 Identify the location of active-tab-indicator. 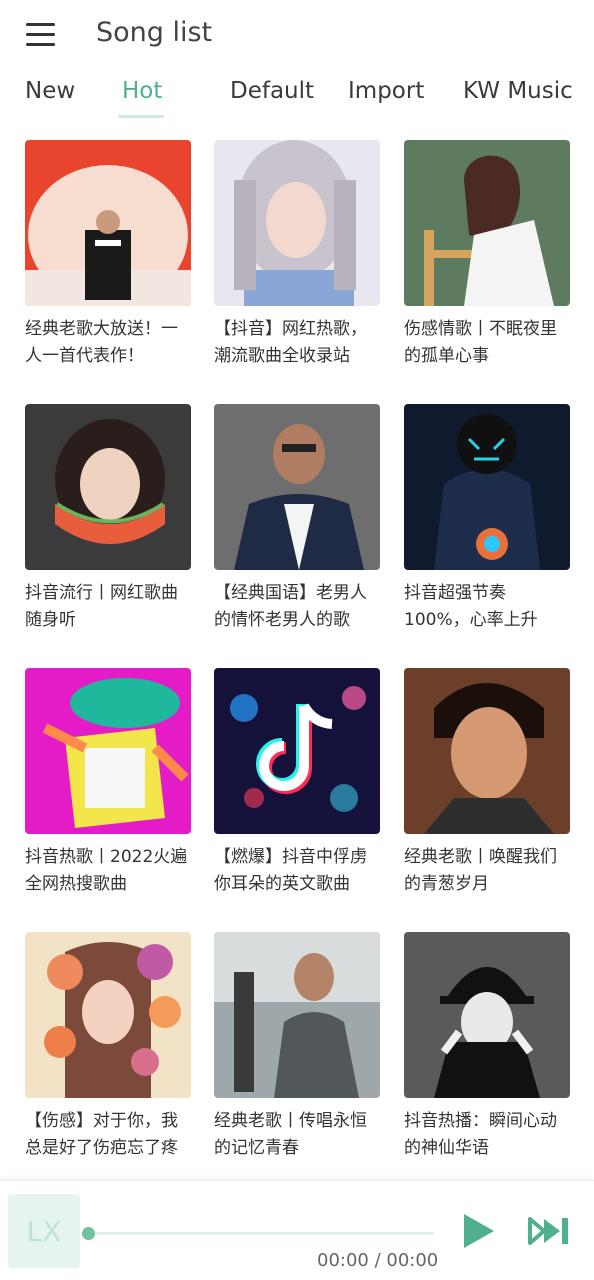
(141, 116).